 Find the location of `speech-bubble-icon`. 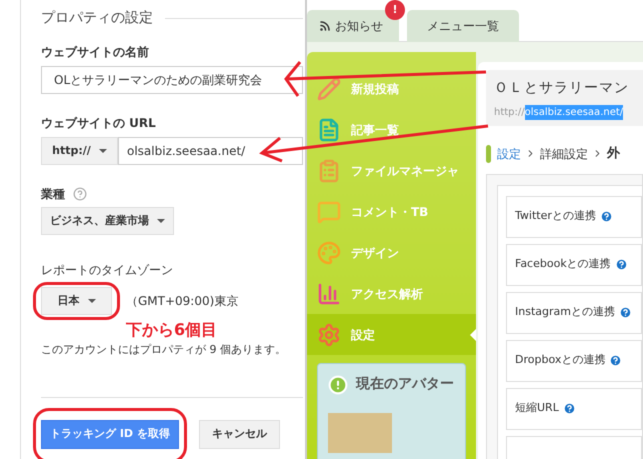

speech-bubble-icon is located at coordinates (329, 212).